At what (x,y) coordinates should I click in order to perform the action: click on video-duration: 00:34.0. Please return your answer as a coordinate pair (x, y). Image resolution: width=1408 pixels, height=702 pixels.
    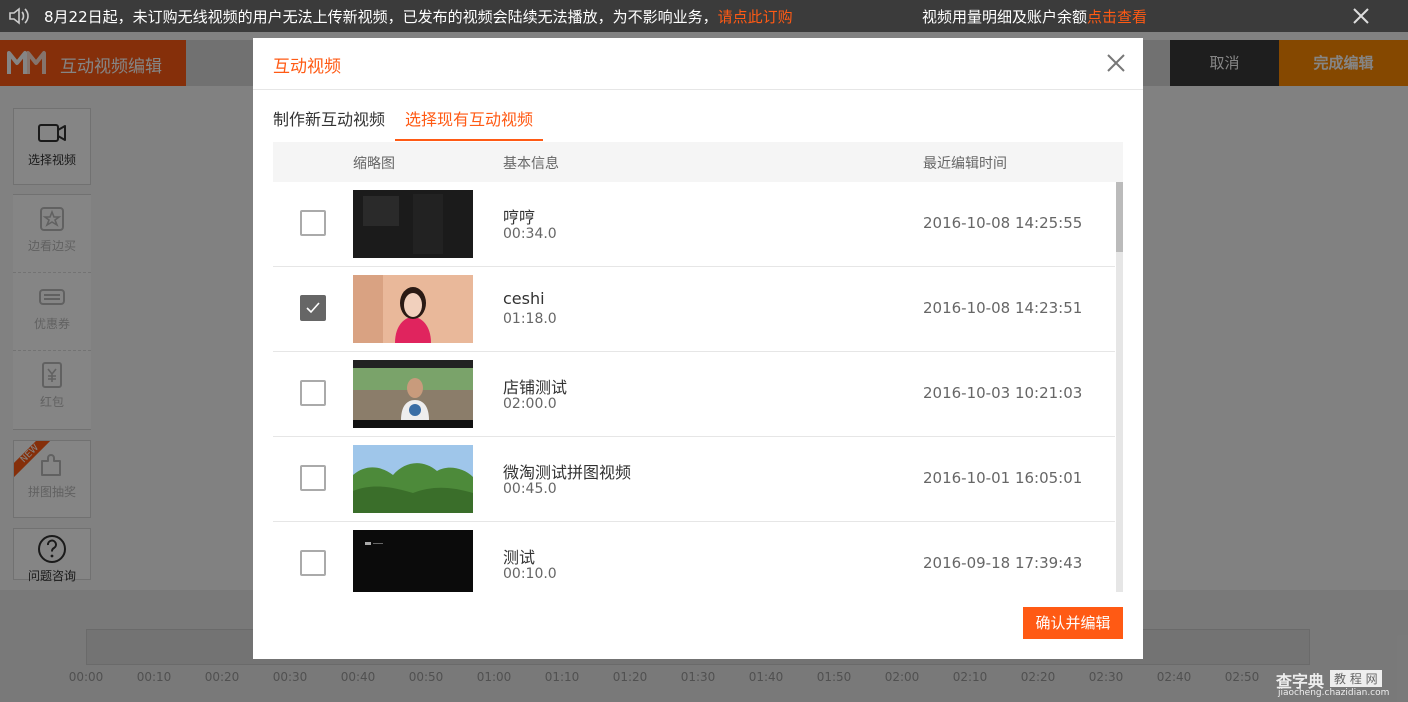
    Looking at the image, I should click on (530, 234).